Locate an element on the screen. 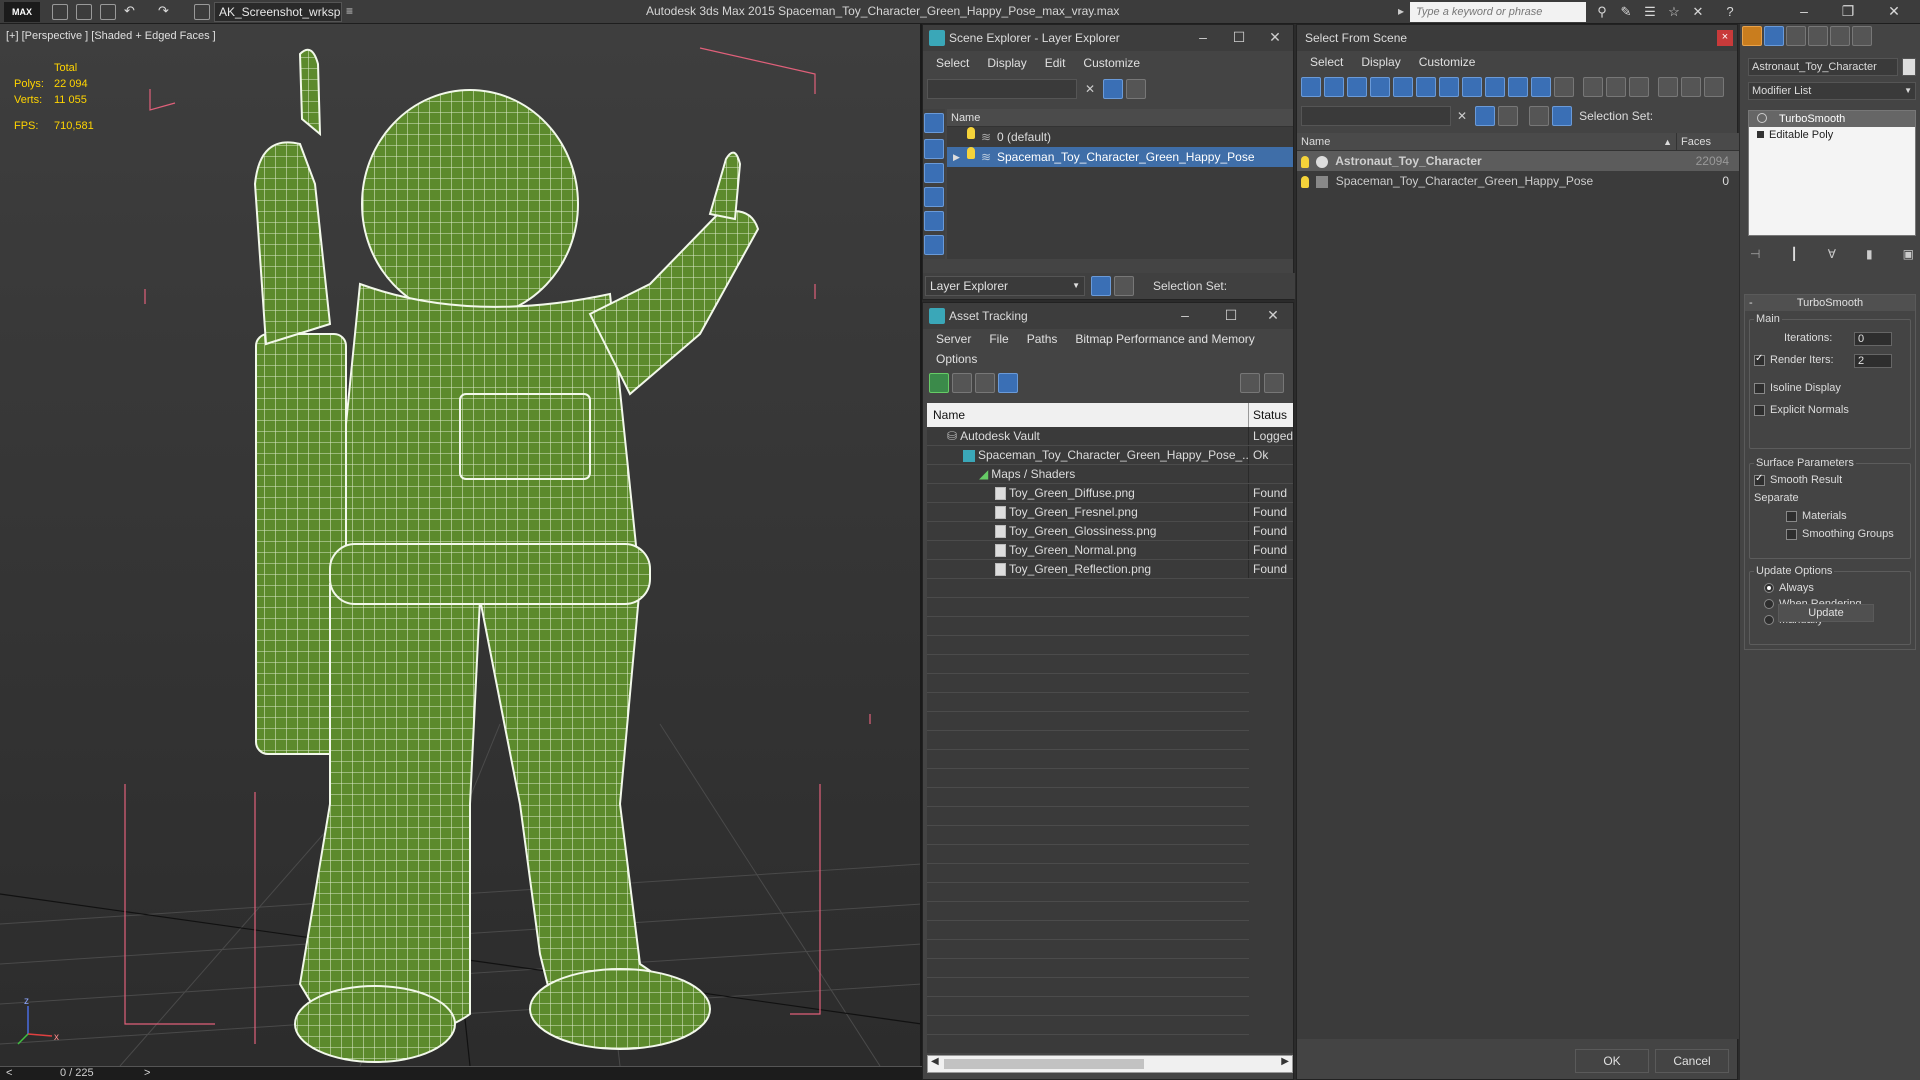 This screenshot has height=1080, width=1920. scene-explorer-titlebar: Scene Explorer - Layer Explorer – ☐ ✕ is located at coordinates (1108, 38).